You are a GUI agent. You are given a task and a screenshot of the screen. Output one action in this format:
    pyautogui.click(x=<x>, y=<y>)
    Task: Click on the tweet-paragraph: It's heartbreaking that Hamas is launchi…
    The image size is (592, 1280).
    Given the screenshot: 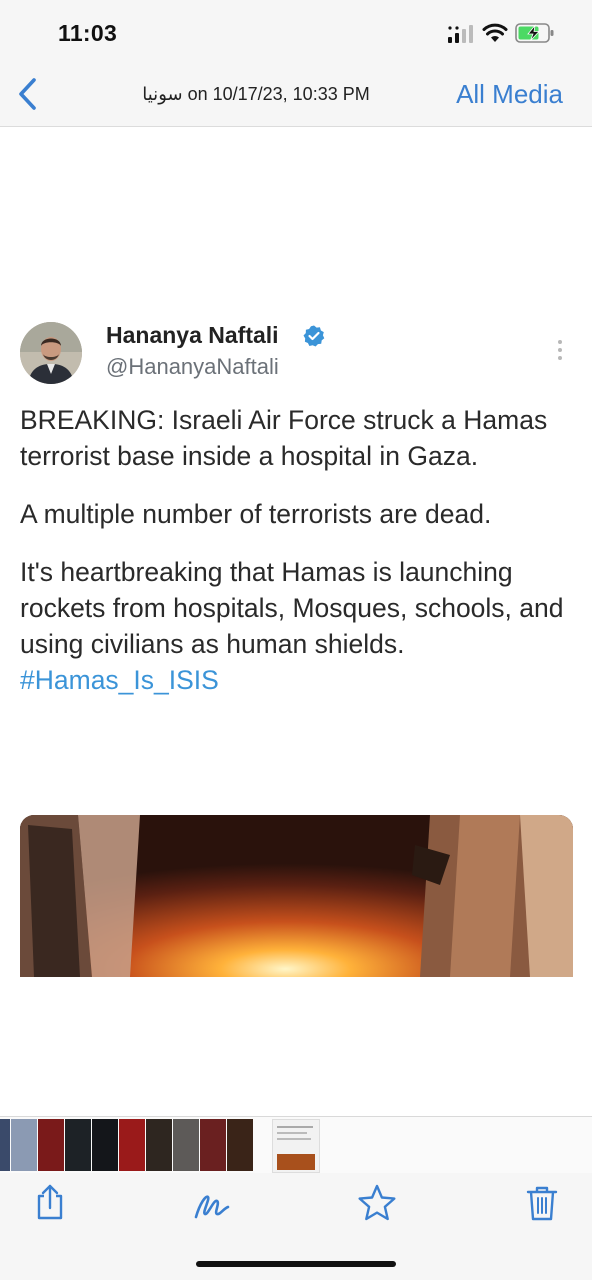 What is the action you would take?
    pyautogui.click(x=300, y=626)
    